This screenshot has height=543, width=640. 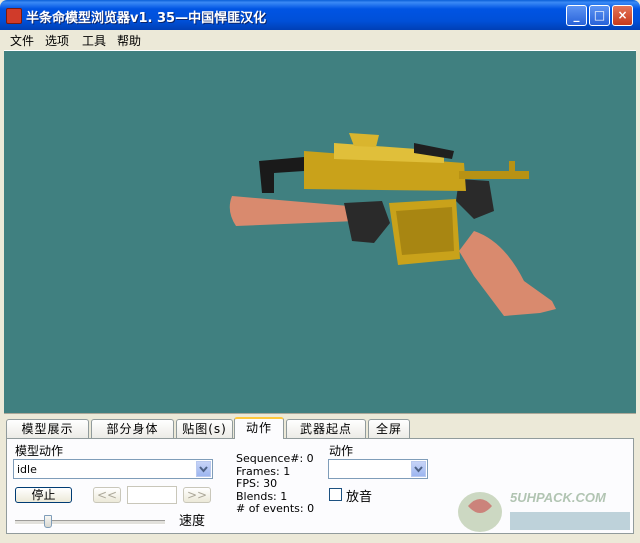 I want to click on sound-checkbox, so click(x=335, y=494).